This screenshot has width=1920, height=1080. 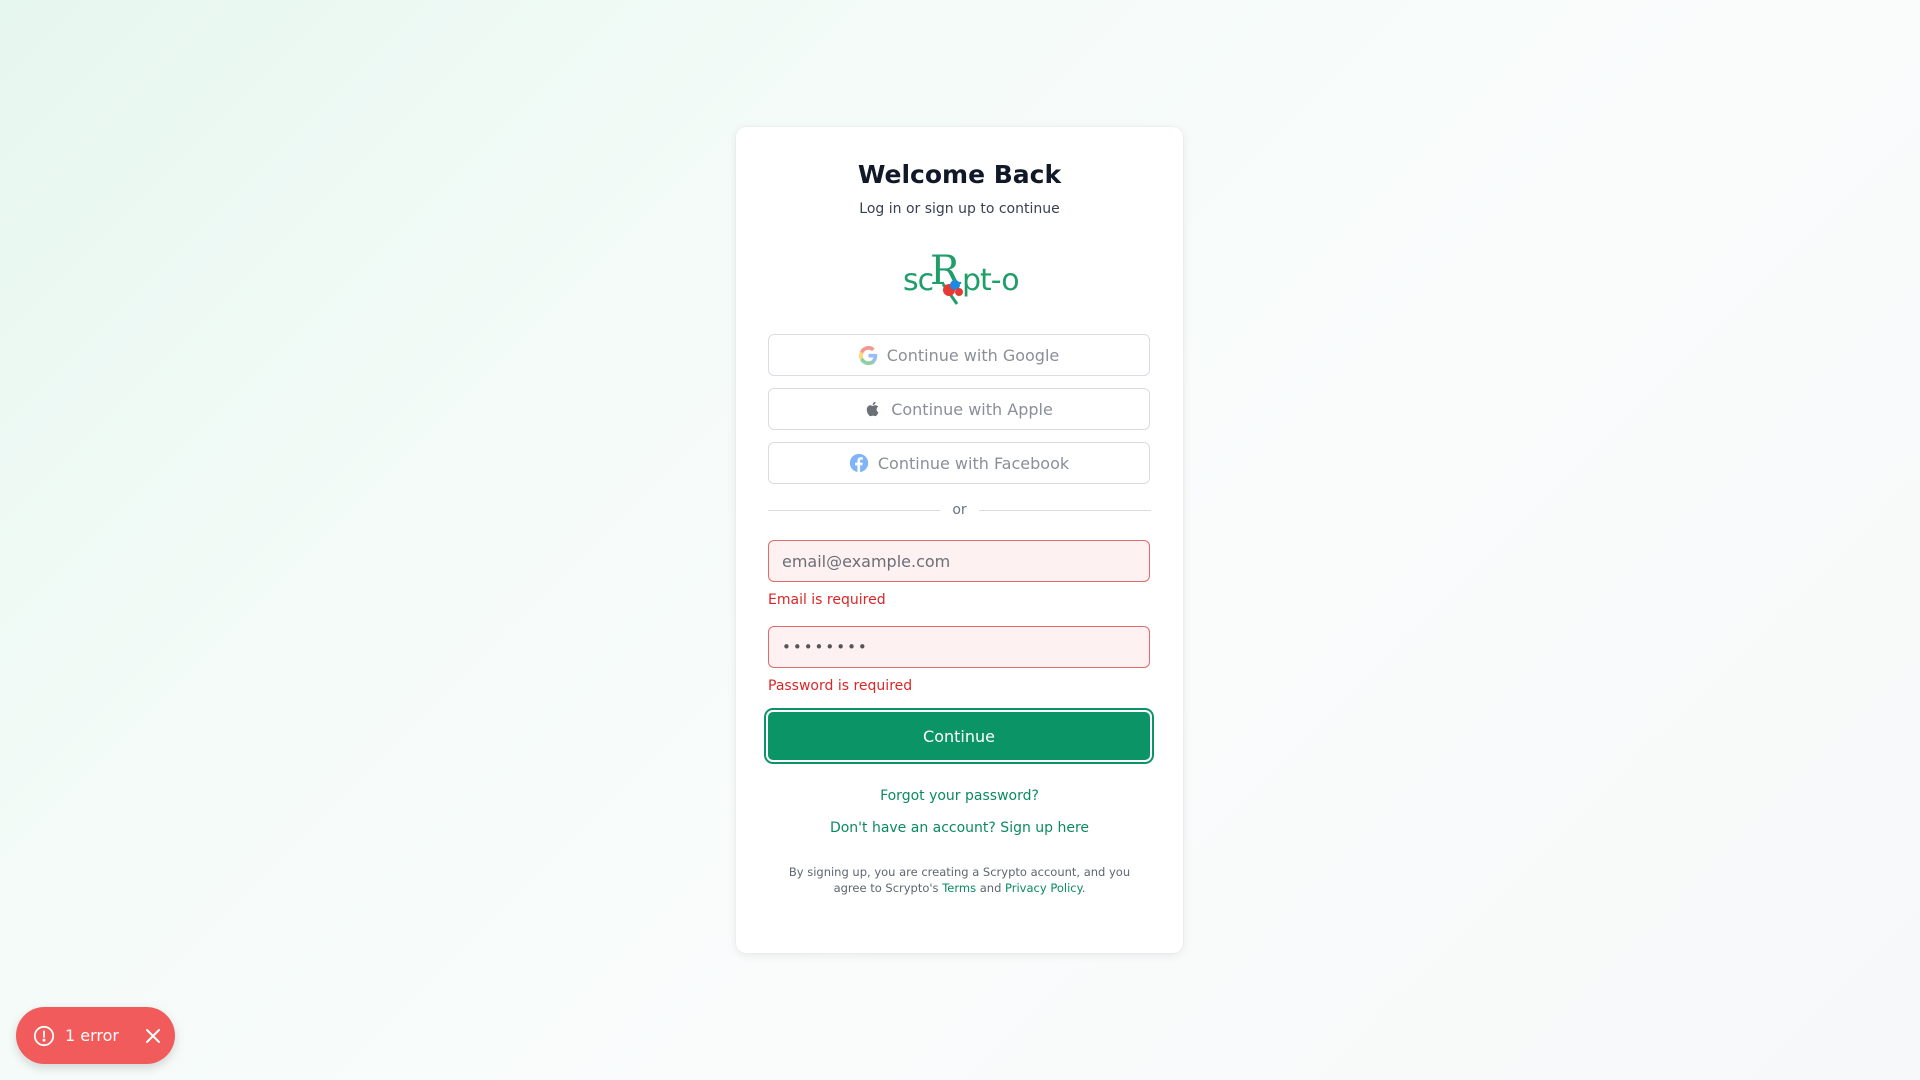 I want to click on forgot-password-link: Forgot your password?, so click(x=959, y=796).